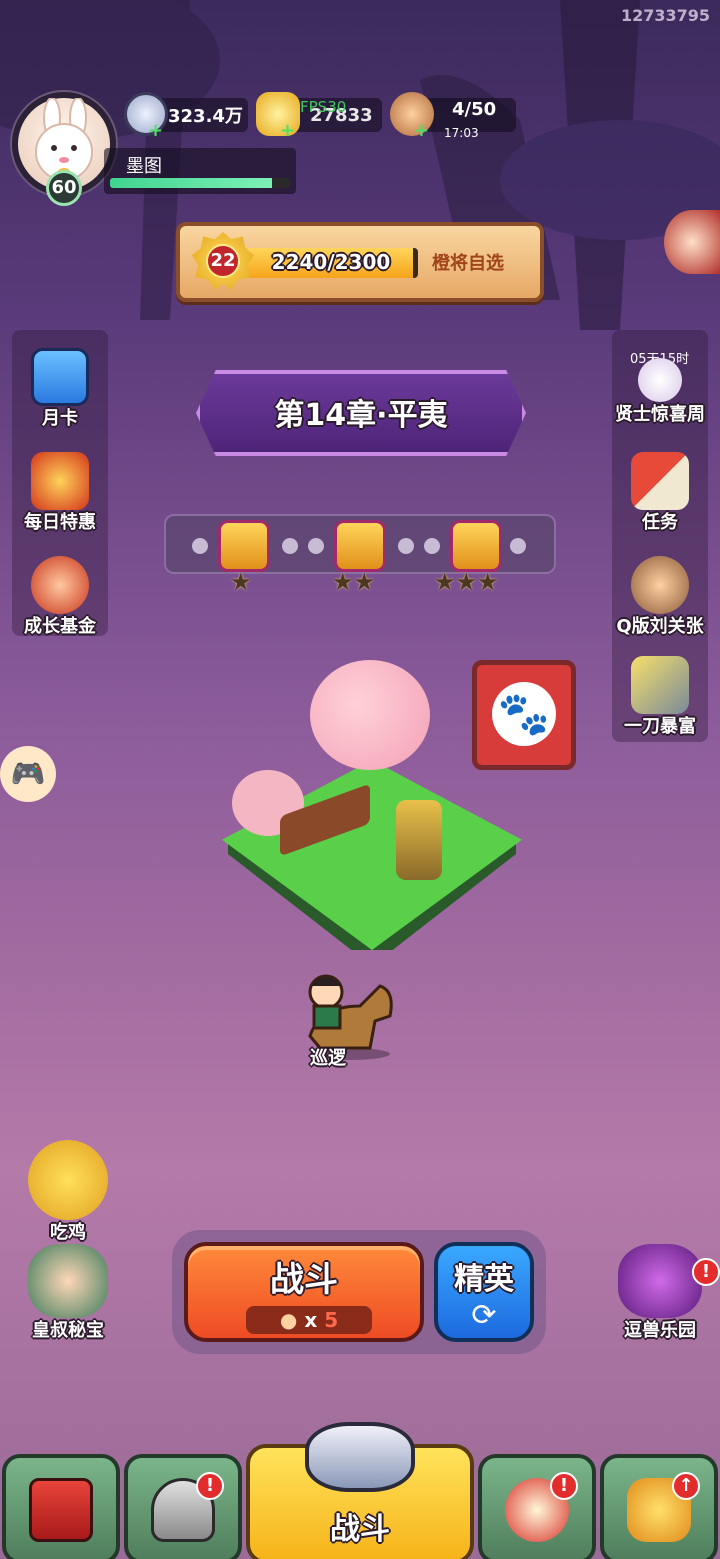  I want to click on sword-treasure-icon, so click(660, 685).